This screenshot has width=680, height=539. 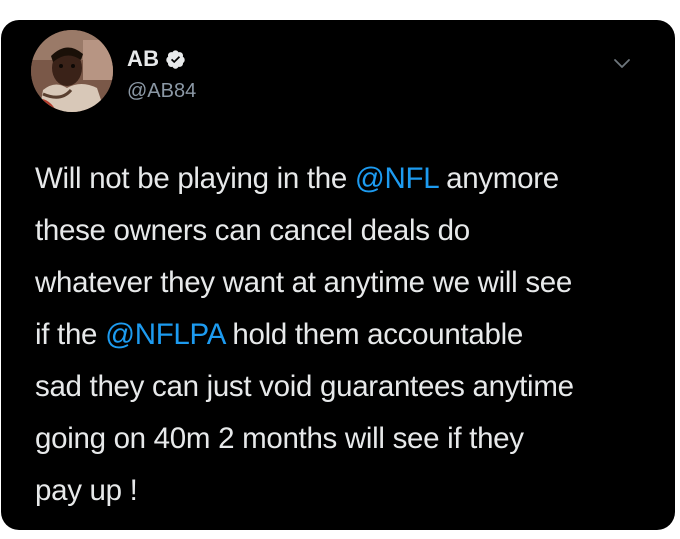 I want to click on profile-photo-icon, so click(x=72, y=71).